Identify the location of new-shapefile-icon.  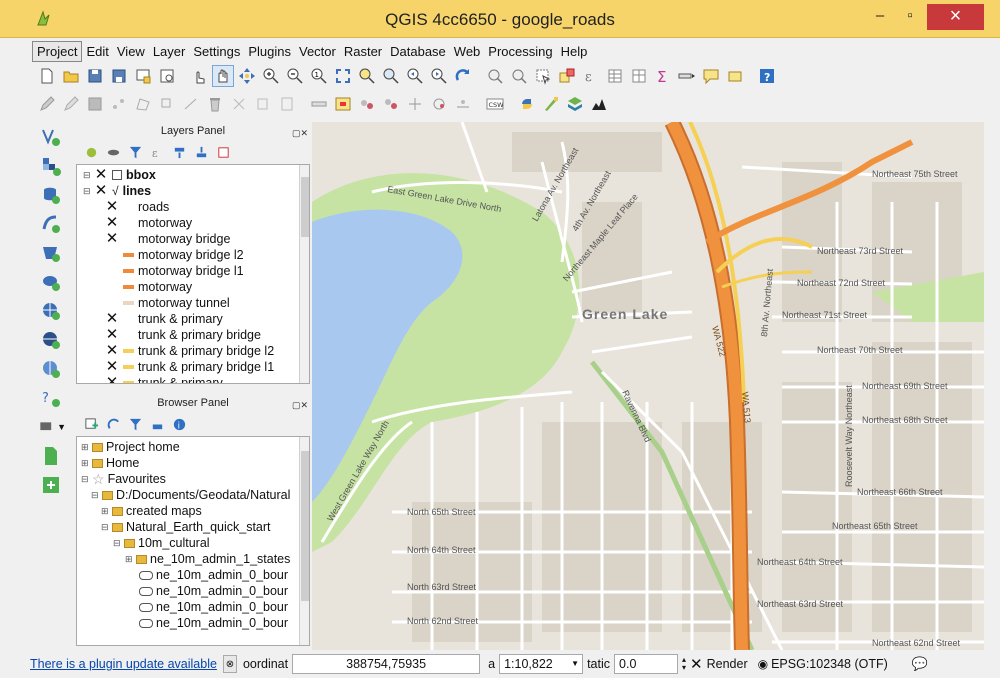
(51, 456).